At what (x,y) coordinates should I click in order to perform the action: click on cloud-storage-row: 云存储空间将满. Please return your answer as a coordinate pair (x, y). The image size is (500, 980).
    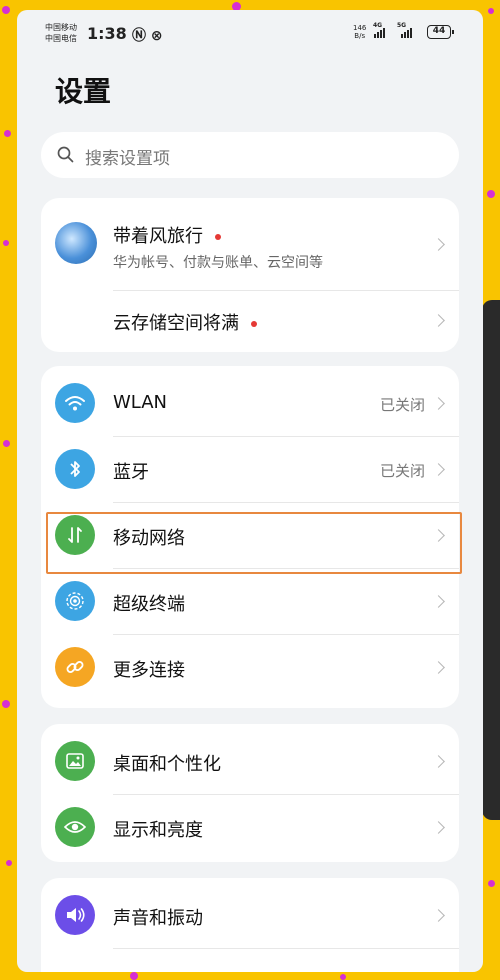
    Looking at the image, I should click on (250, 321).